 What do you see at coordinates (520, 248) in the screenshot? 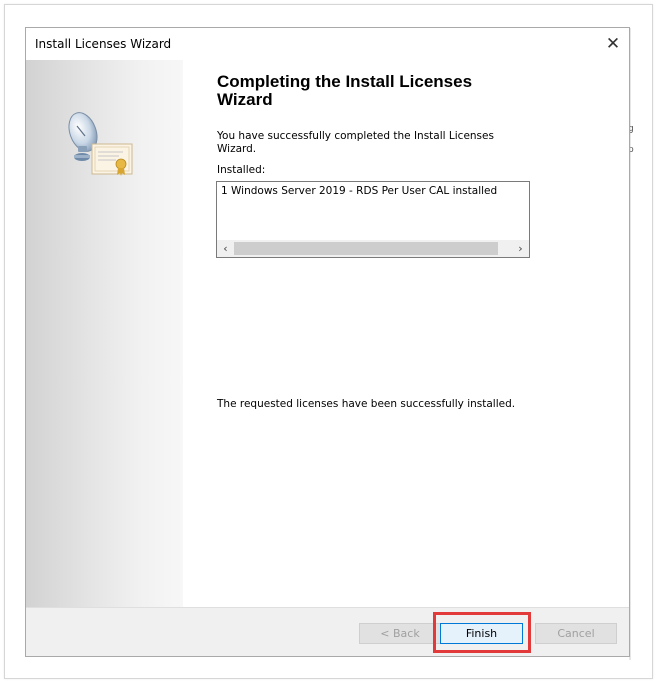
I see `scroll-right-icon: ›` at bounding box center [520, 248].